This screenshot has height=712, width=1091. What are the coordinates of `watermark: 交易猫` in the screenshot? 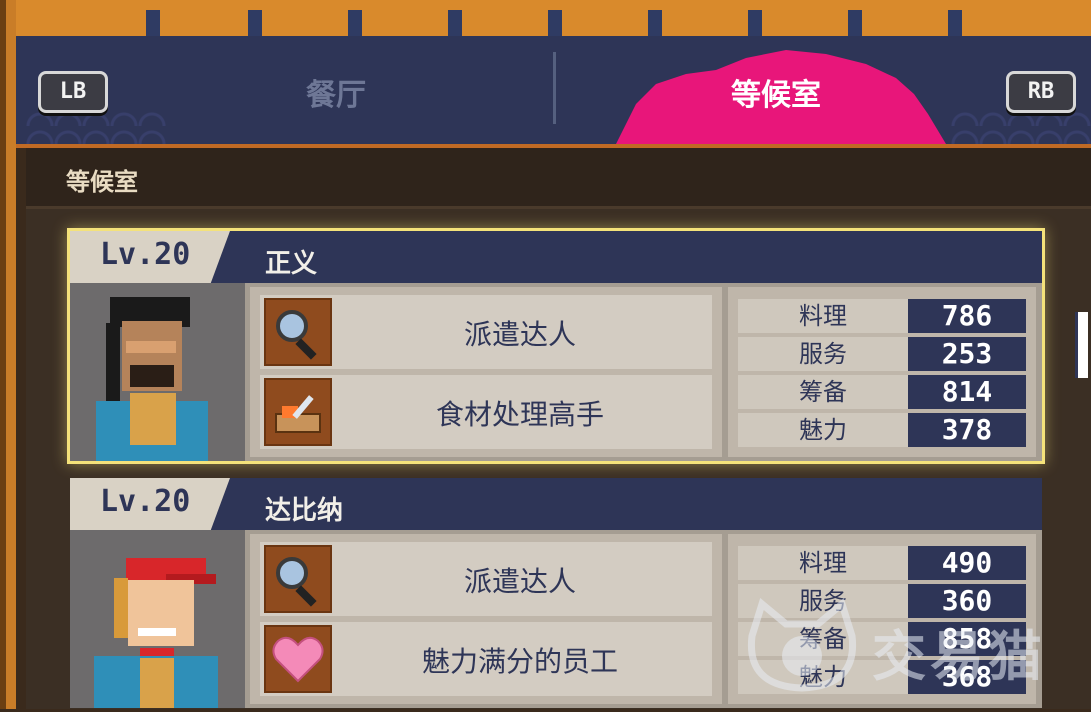 It's located at (907, 646).